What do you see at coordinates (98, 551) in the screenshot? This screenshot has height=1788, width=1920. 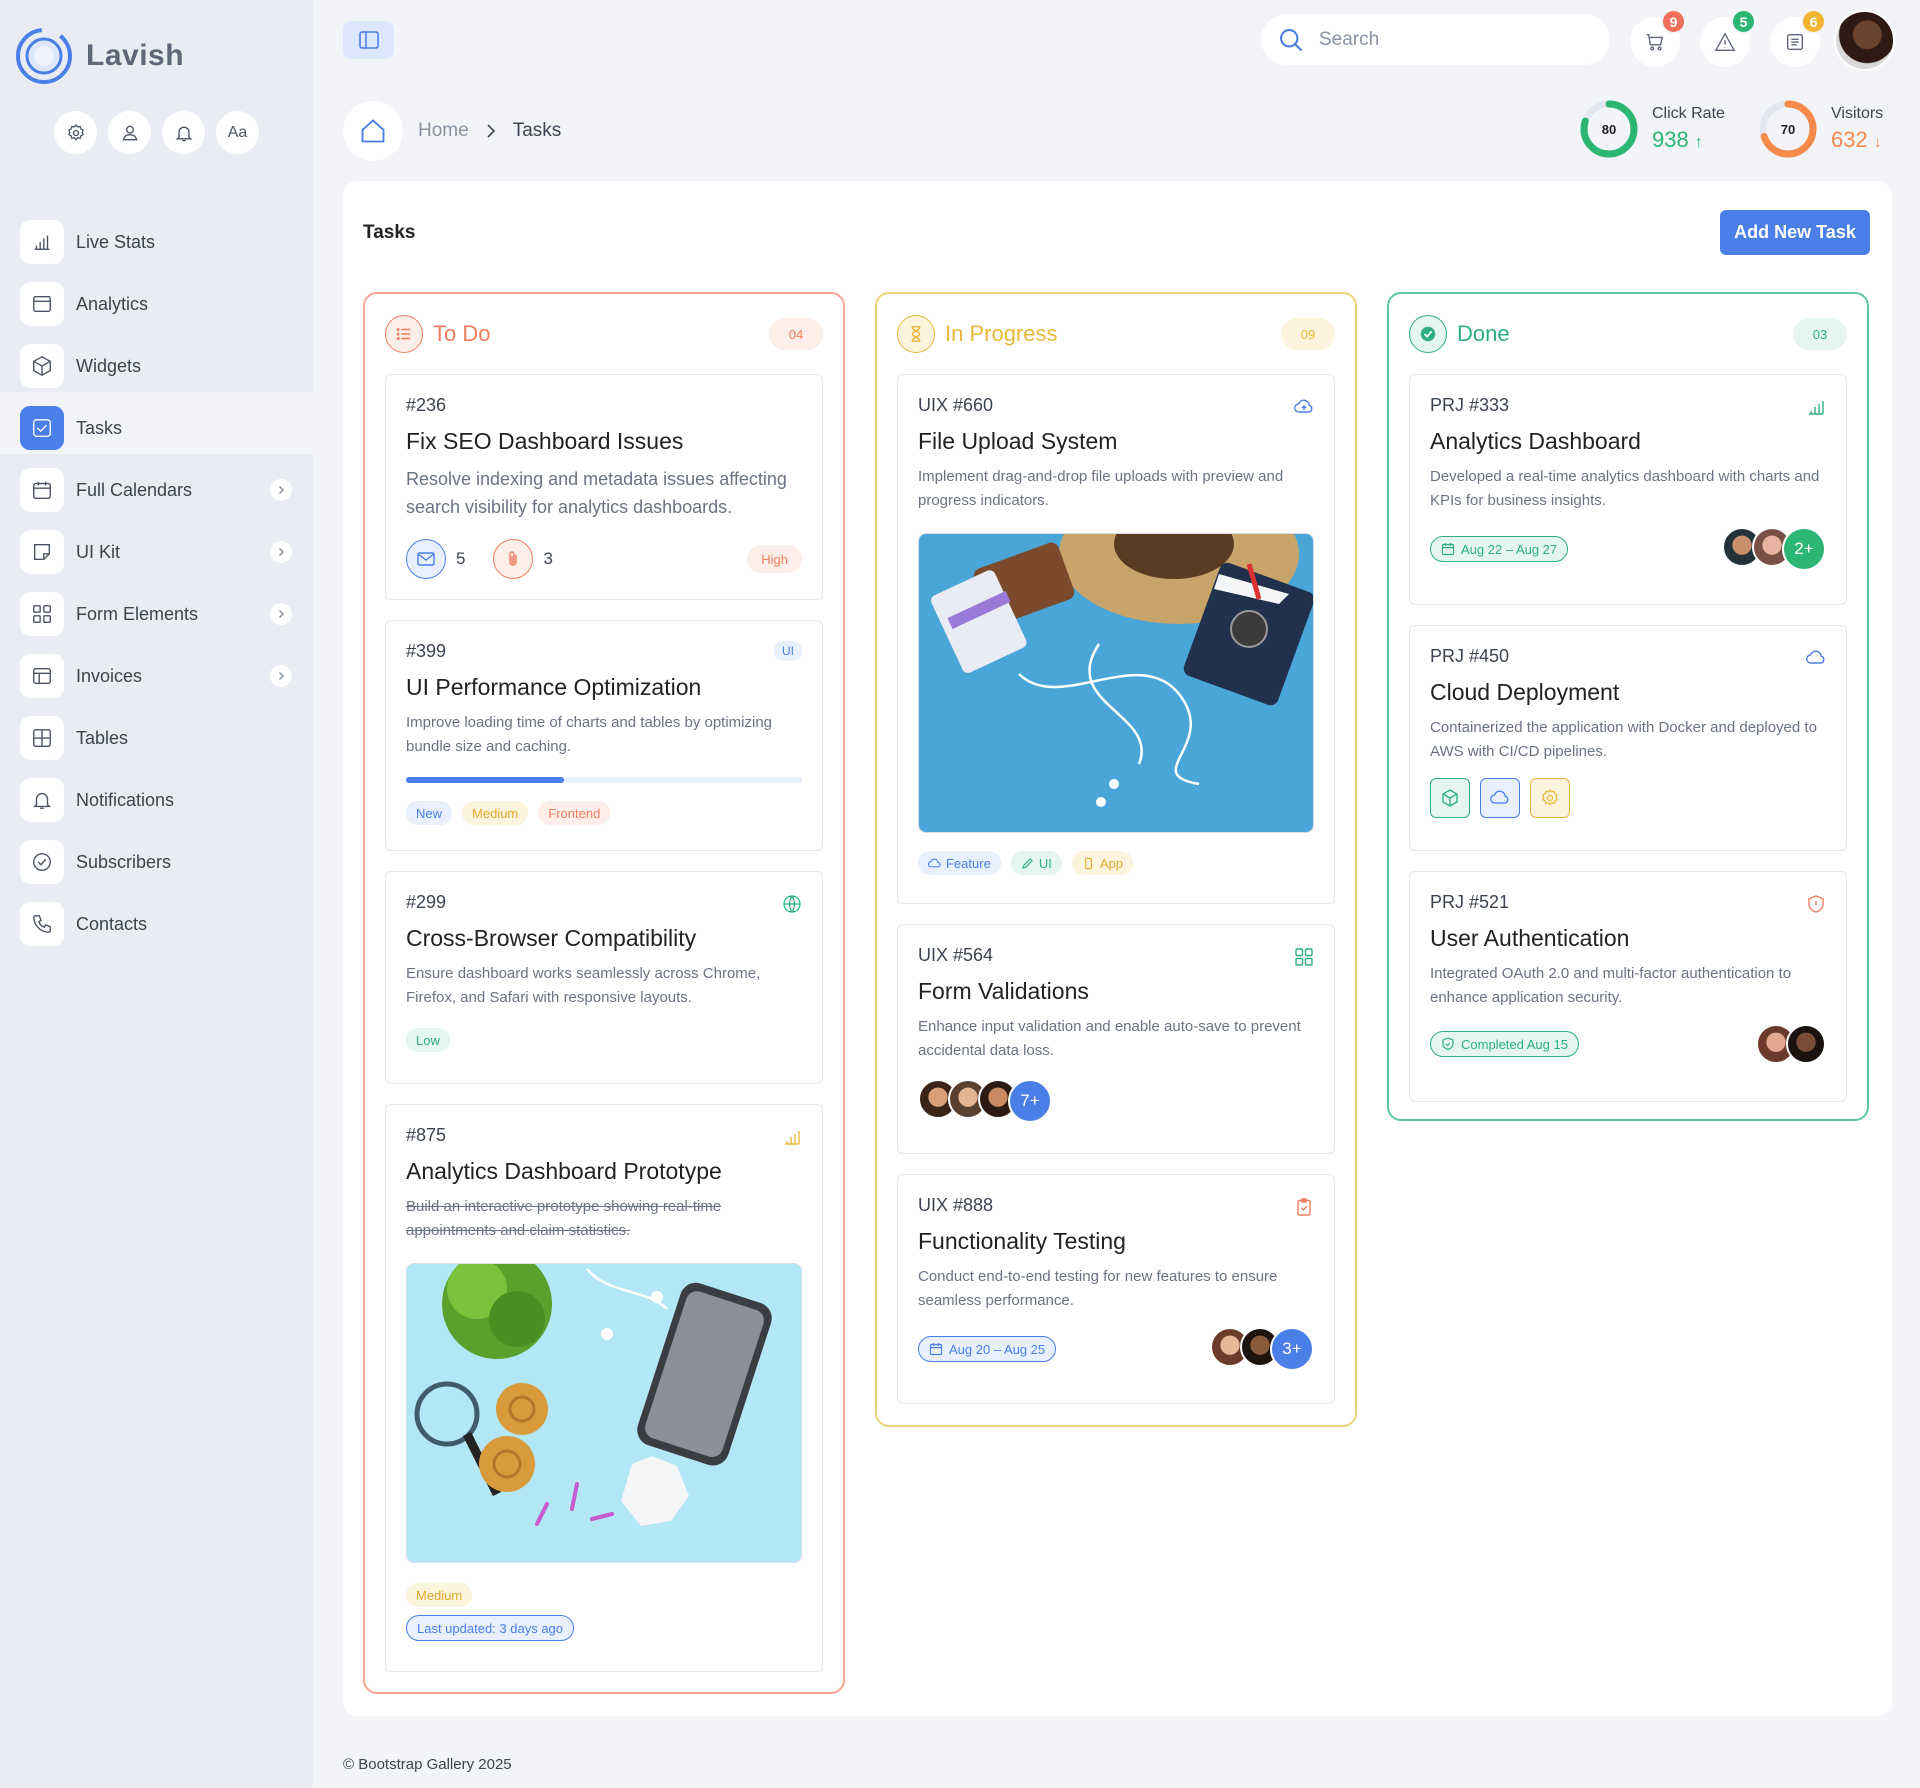 I see `sidebar-item-label: UI Kit` at bounding box center [98, 551].